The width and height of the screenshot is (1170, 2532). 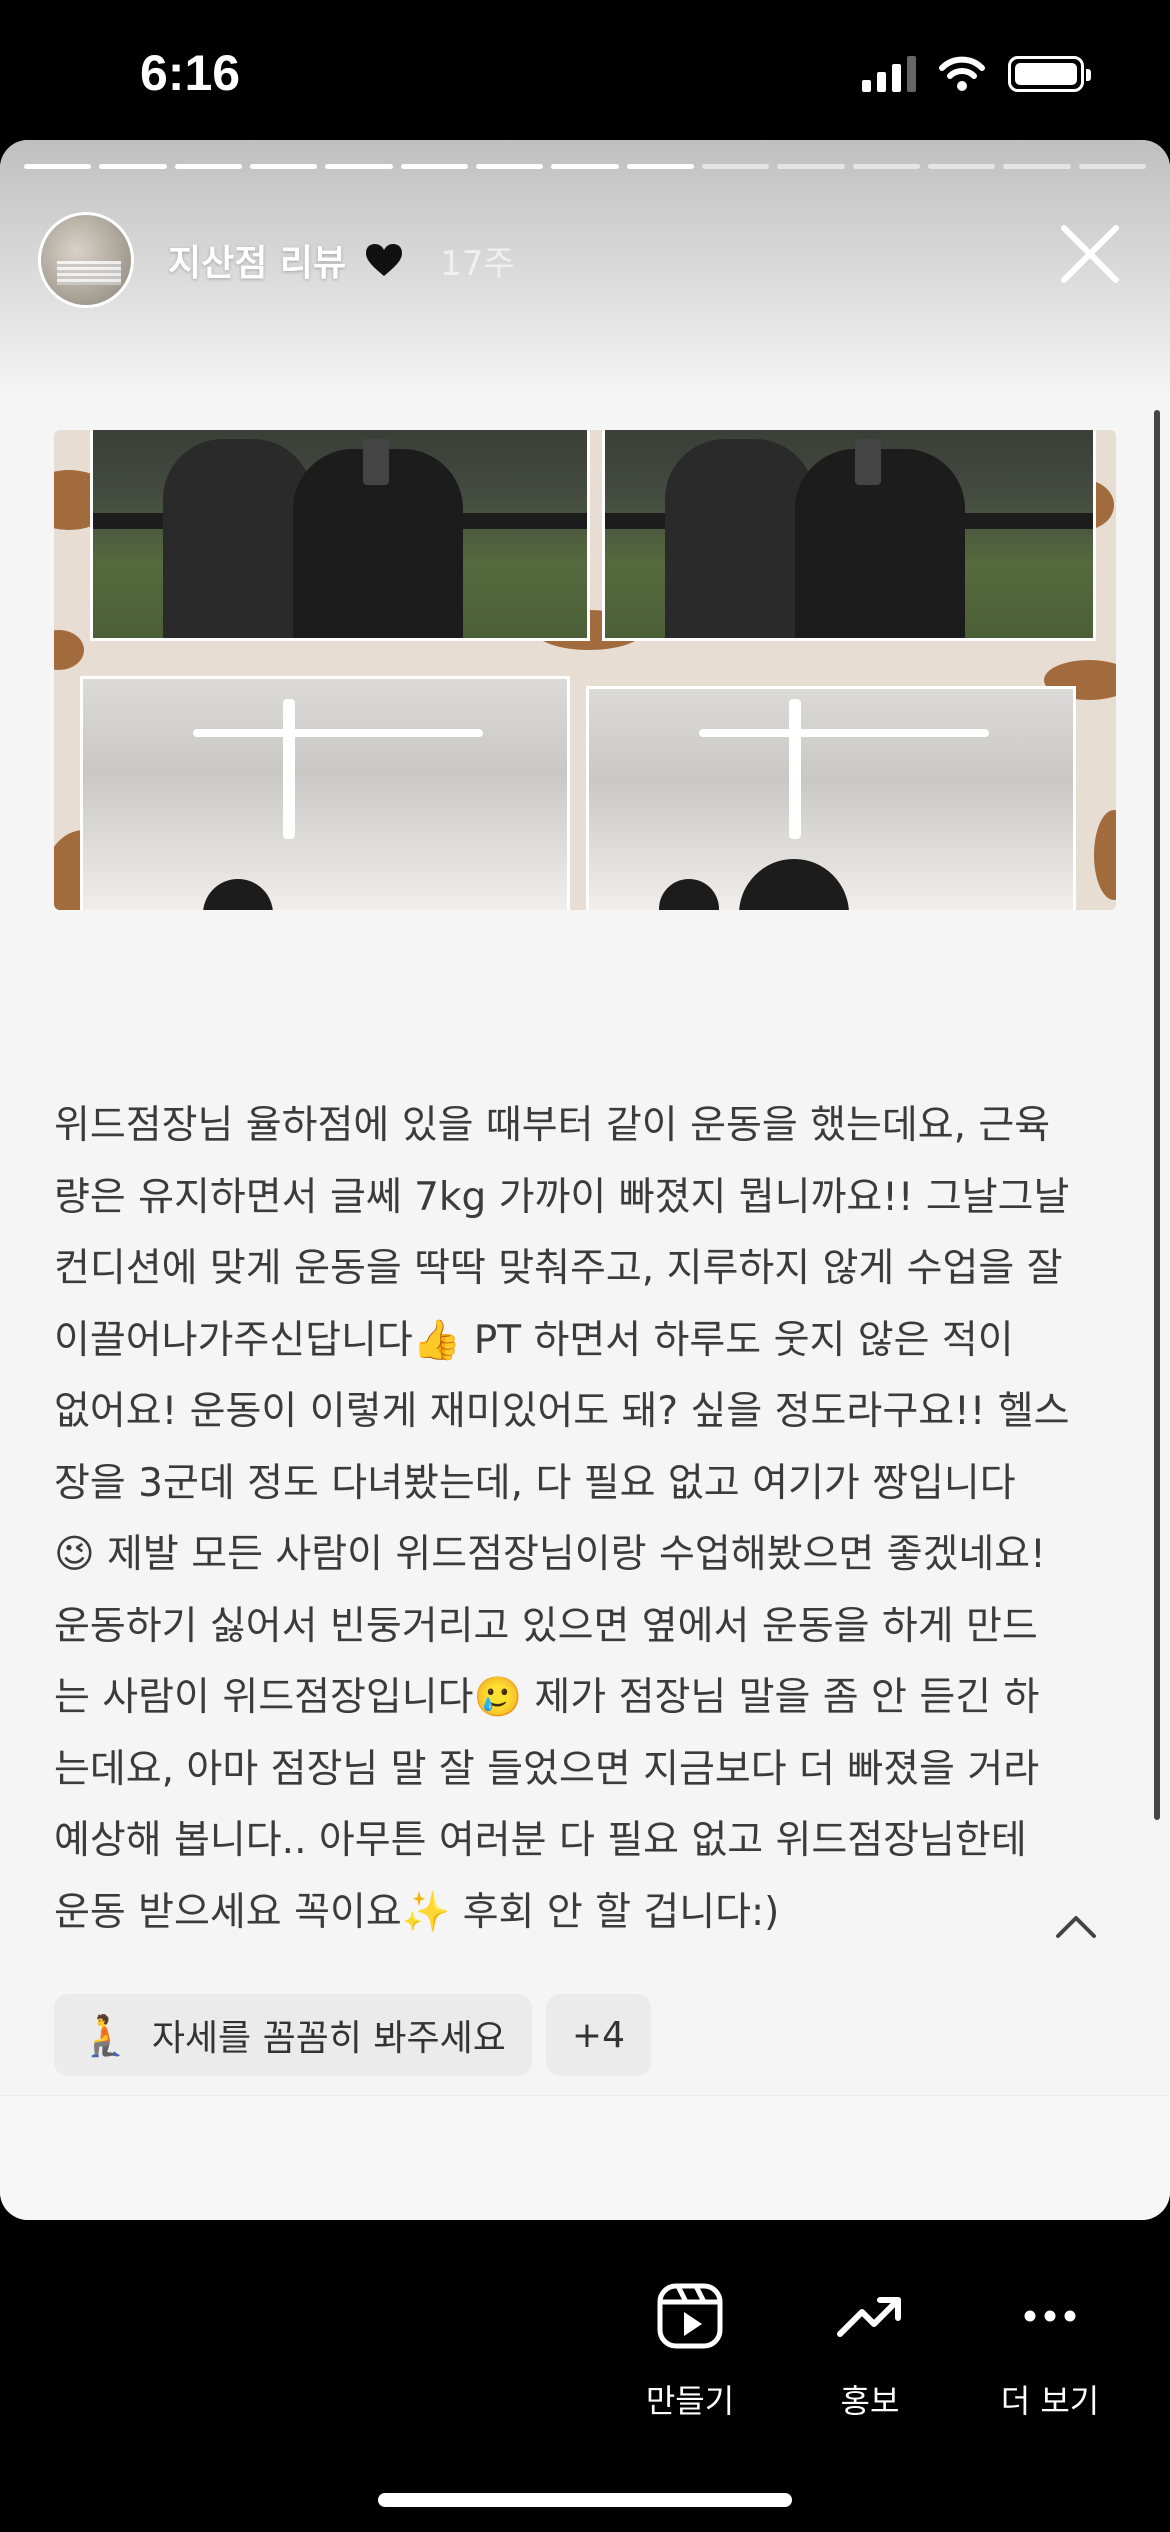 What do you see at coordinates (690, 2351) in the screenshot?
I see `create-button: 만들기` at bounding box center [690, 2351].